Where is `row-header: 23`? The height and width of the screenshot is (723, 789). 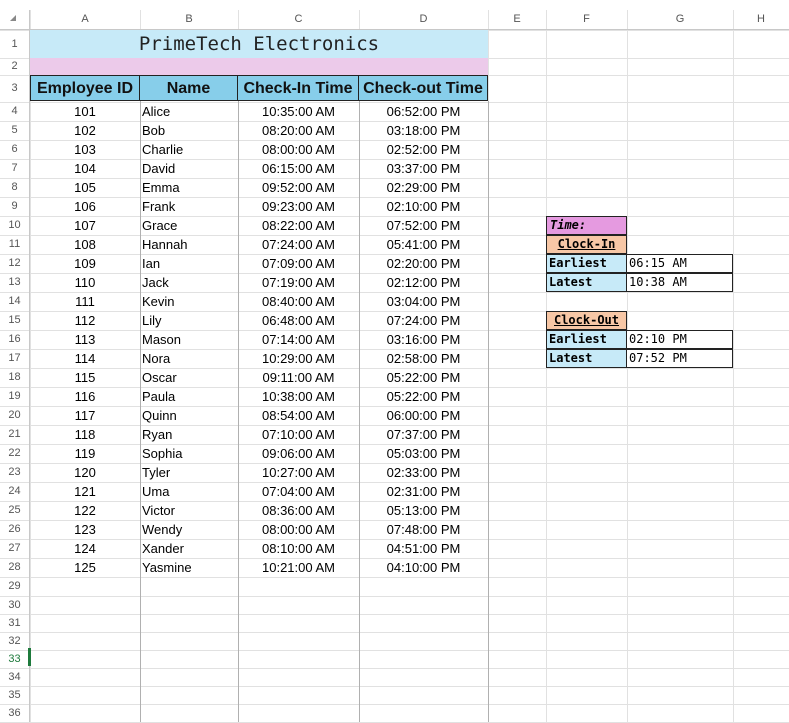 row-header: 23 is located at coordinates (14, 472).